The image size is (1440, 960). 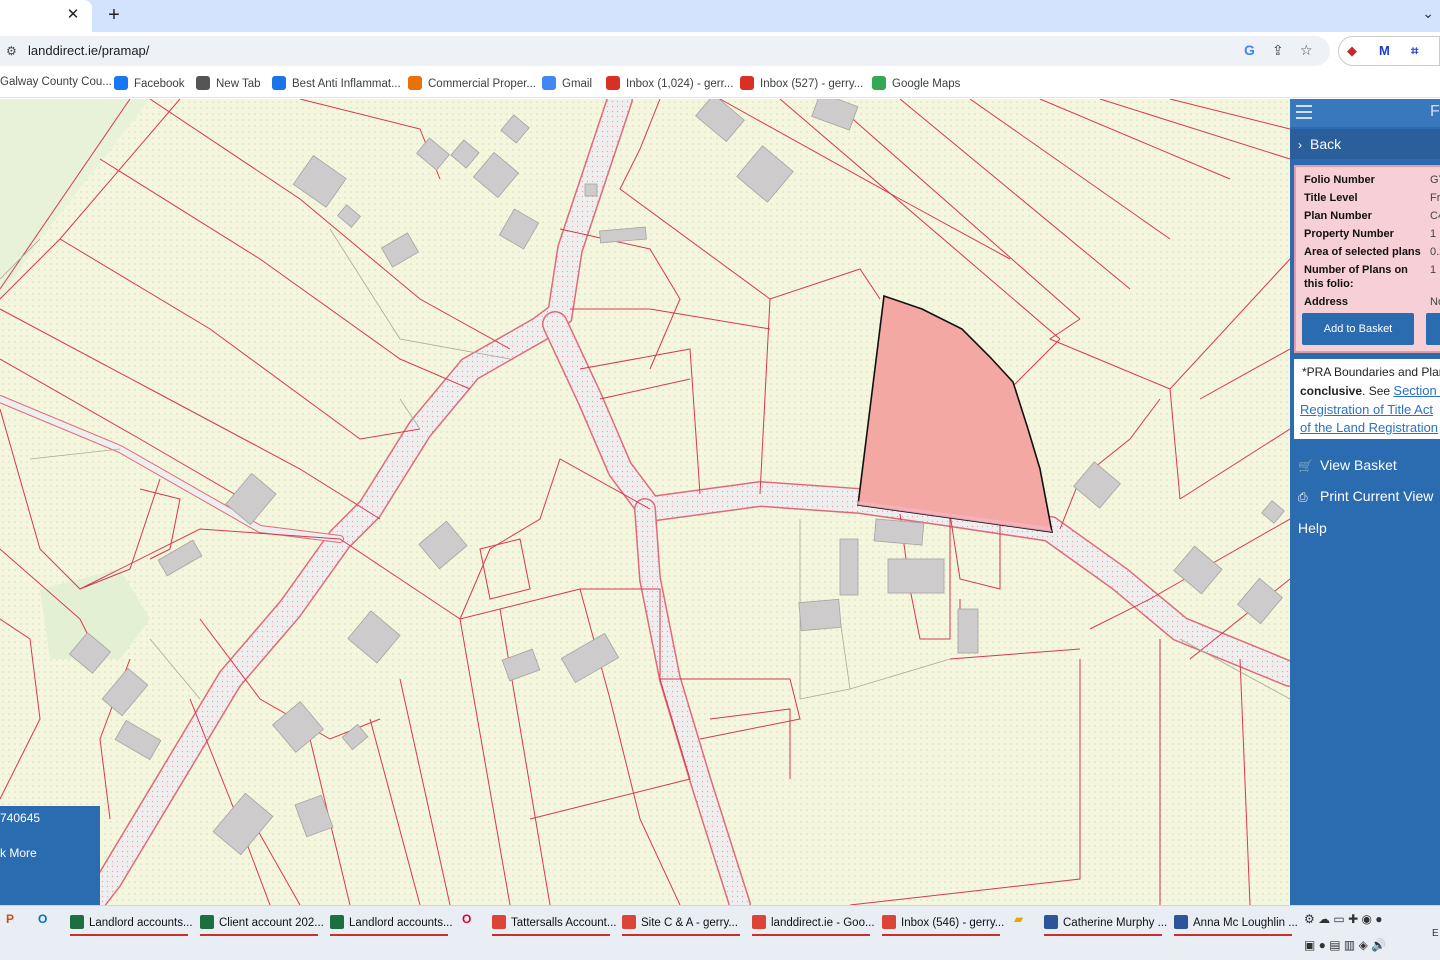 What do you see at coordinates (1435, 933) in the screenshot?
I see `language-indicator: E` at bounding box center [1435, 933].